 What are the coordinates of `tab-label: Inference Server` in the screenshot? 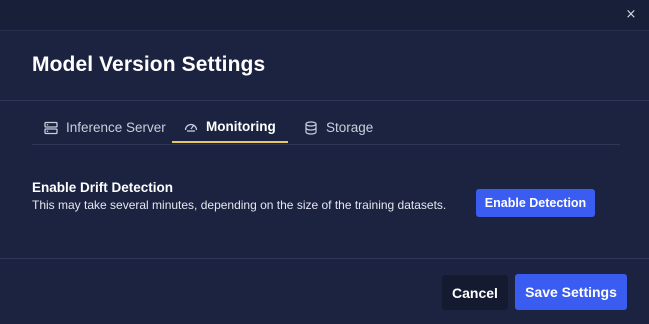 It's located at (116, 127).